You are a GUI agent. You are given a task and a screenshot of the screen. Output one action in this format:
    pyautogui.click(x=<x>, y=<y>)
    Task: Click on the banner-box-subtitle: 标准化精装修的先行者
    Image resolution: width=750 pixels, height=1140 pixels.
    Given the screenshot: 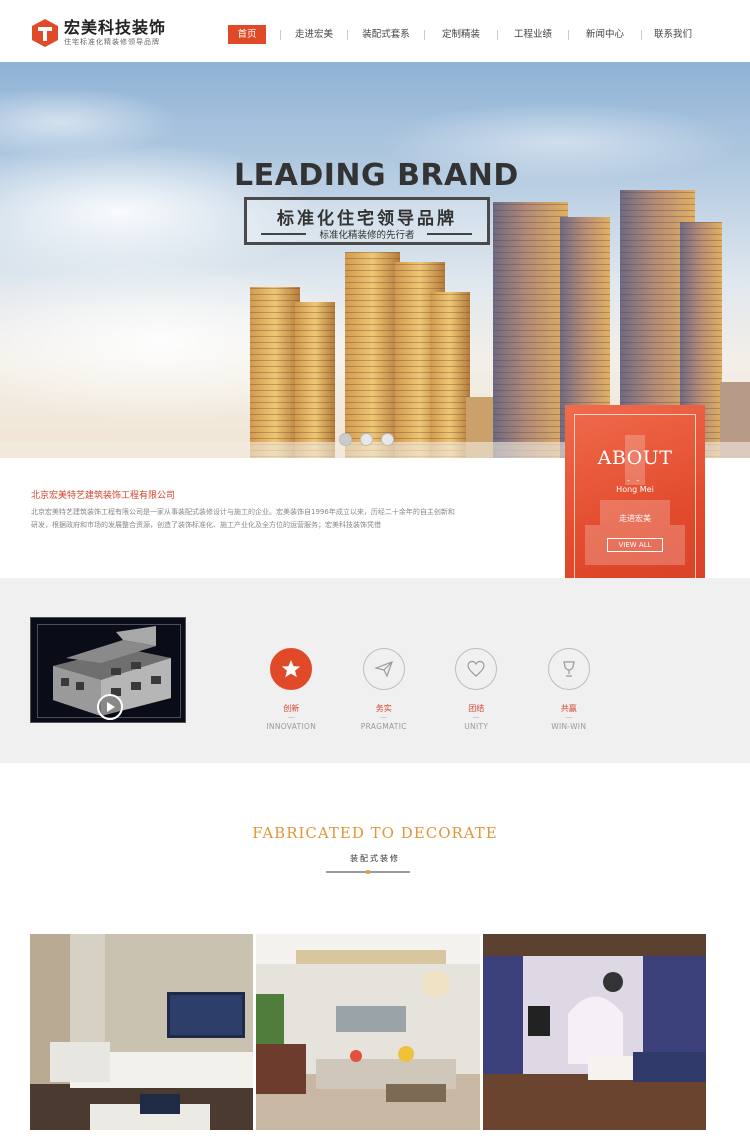 What is the action you would take?
    pyautogui.click(x=367, y=235)
    